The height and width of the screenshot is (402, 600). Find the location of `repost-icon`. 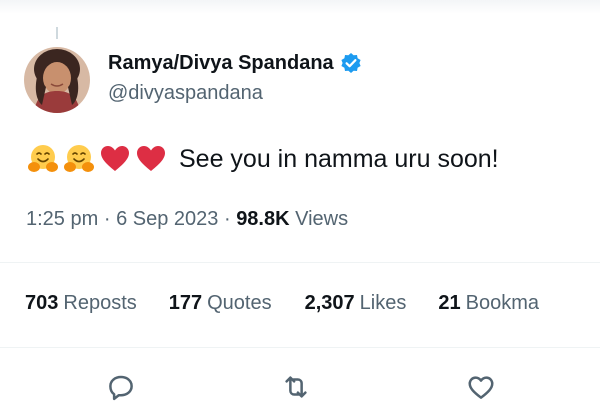

repost-icon is located at coordinates (296, 387).